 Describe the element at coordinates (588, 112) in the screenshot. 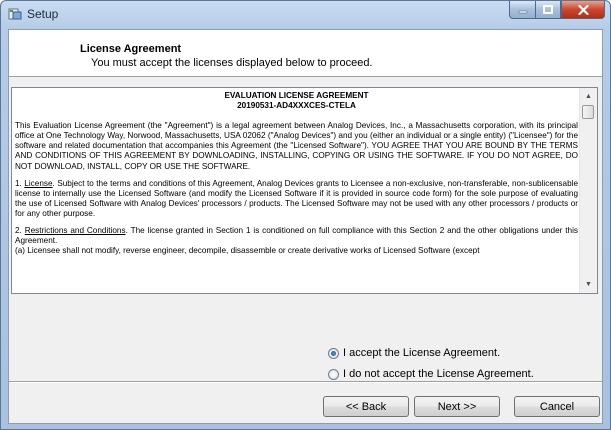

I see `scrollbar-thumb` at that location.